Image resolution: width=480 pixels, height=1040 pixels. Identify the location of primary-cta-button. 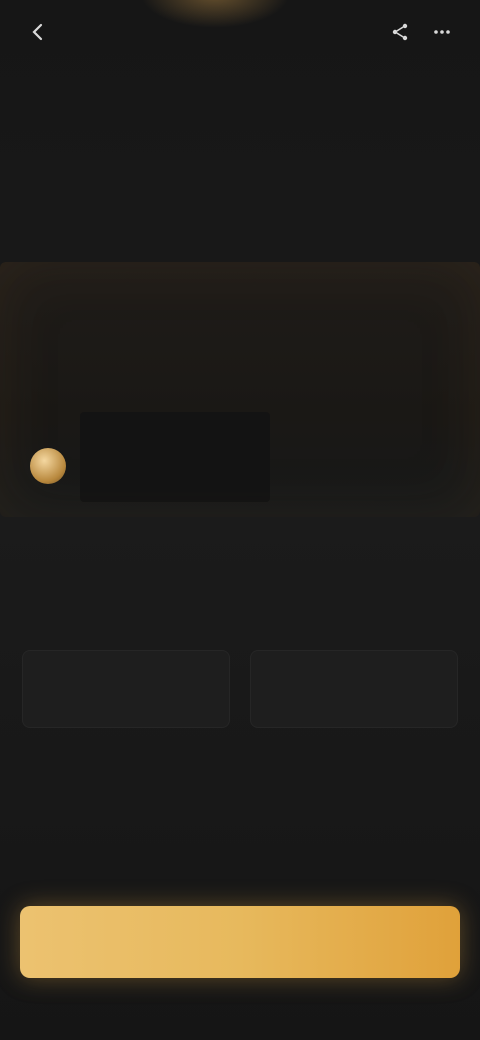
(240, 942).